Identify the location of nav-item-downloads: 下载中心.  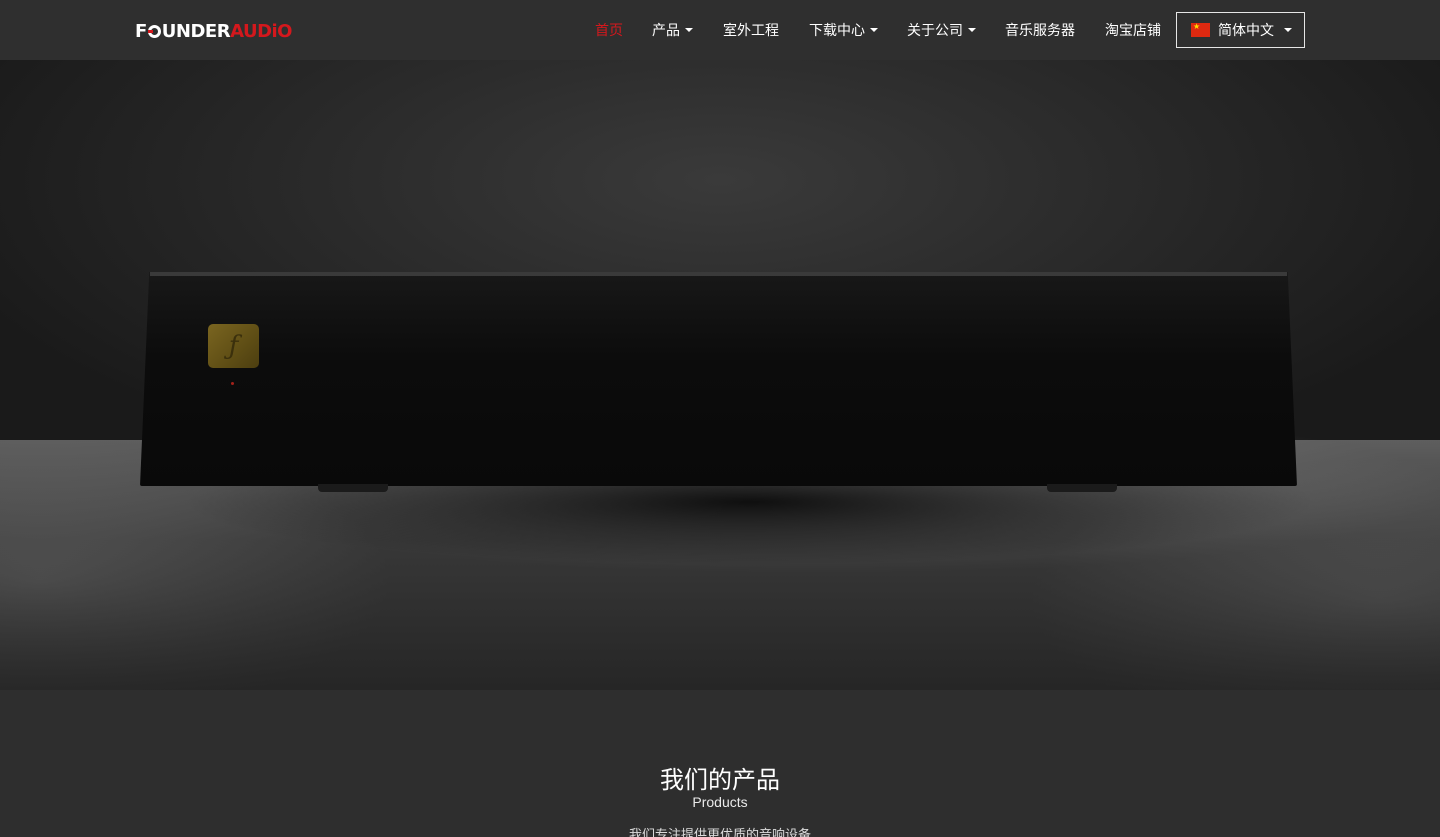
(843, 30).